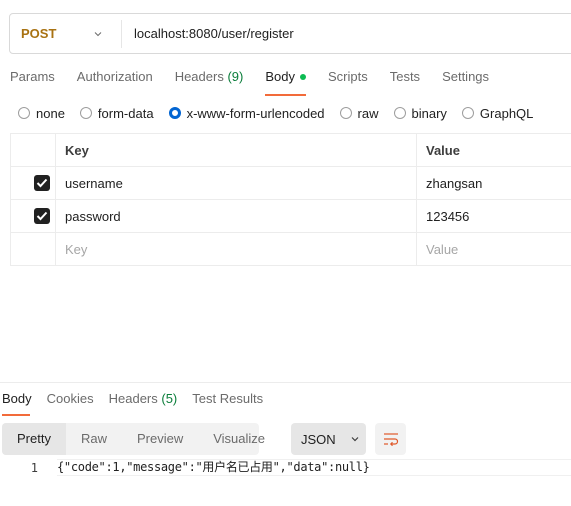 Image resolution: width=571 pixels, height=506 pixels. What do you see at coordinates (50, 113) in the screenshot?
I see `radio-label: none` at bounding box center [50, 113].